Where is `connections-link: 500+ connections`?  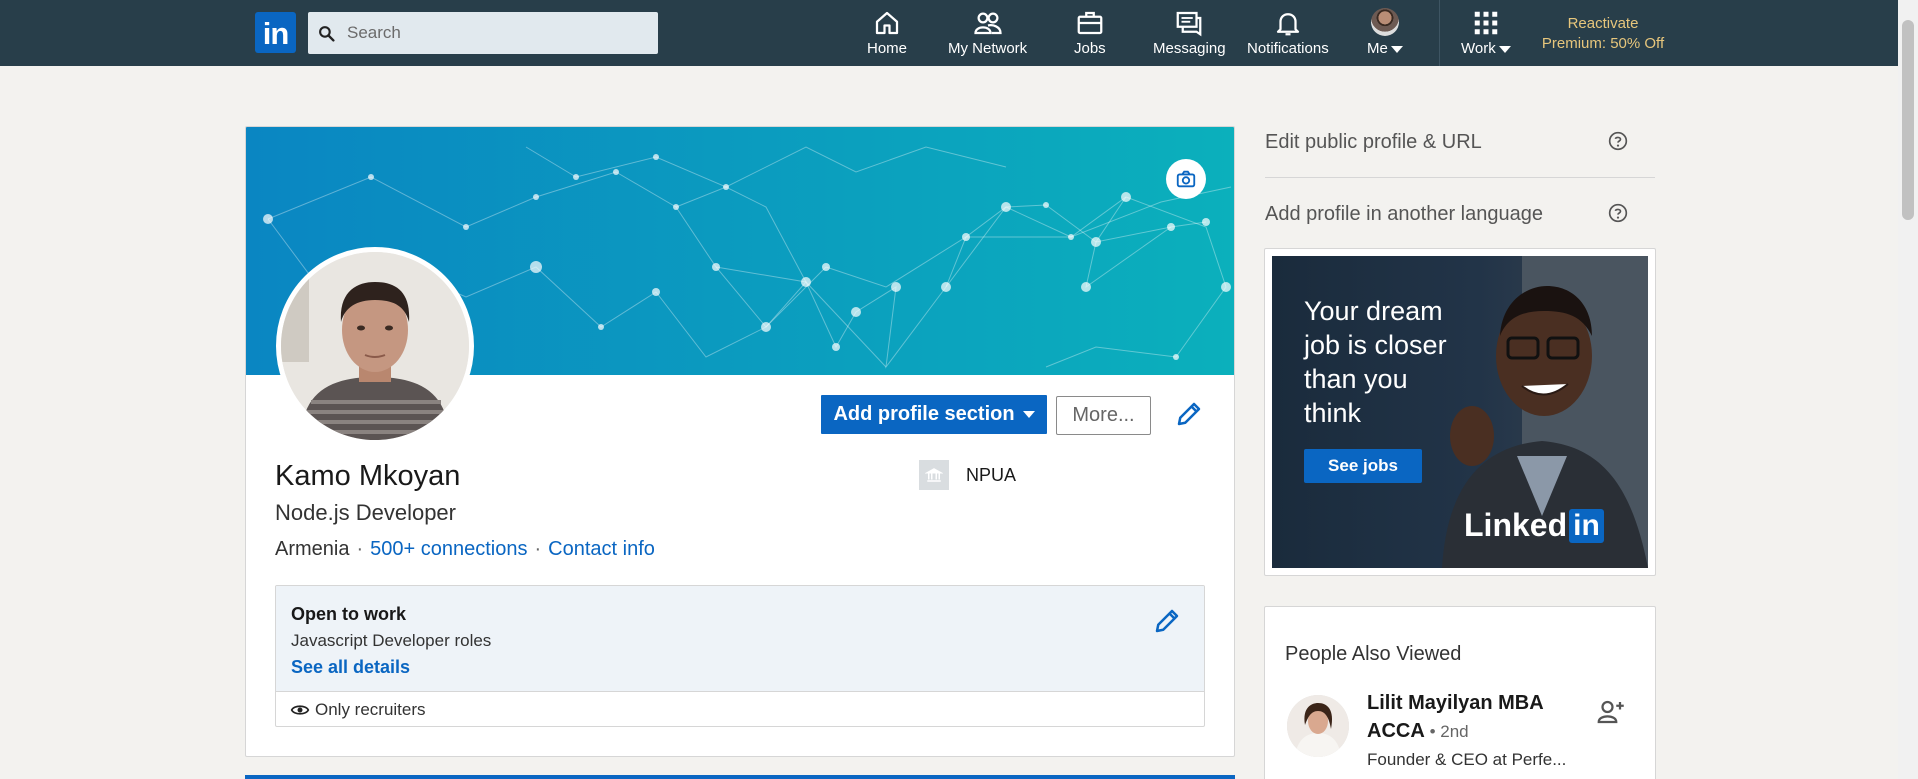
connections-link: 500+ connections is located at coordinates (448, 549).